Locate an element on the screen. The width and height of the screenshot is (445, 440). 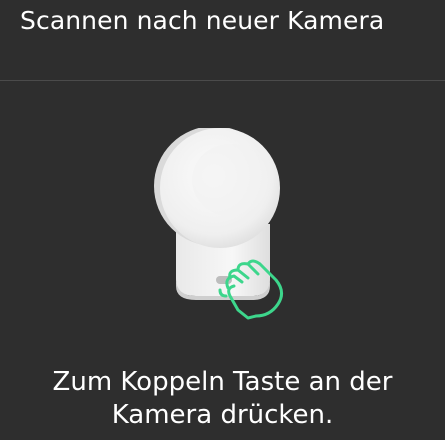
instruction-line-1: Zum Koppeln Taste an der is located at coordinates (222, 382).